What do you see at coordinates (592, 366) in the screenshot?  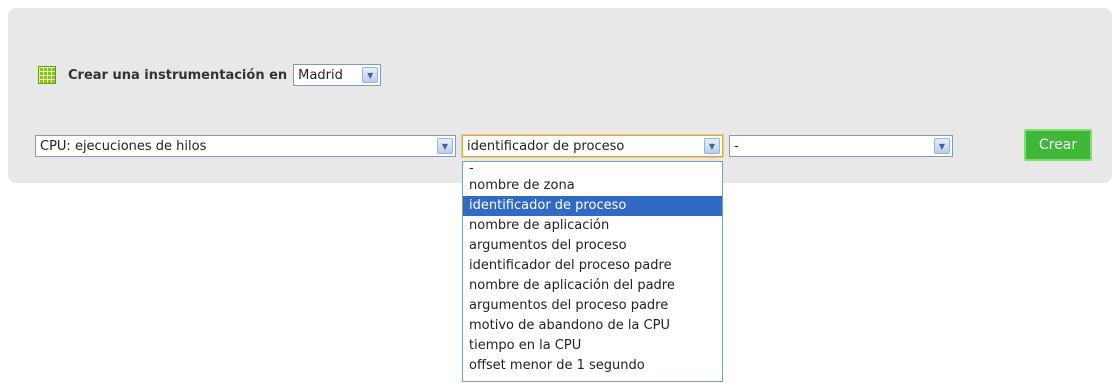 I see `dropdown-option: offset menor de 1 segundo` at bounding box center [592, 366].